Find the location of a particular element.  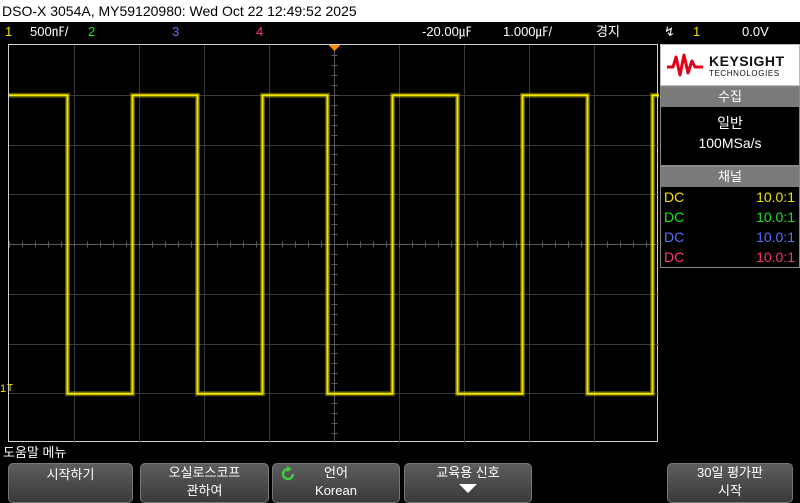

keysight-logo: KEYSIGHT TECHNOLOGIES is located at coordinates (730, 65).